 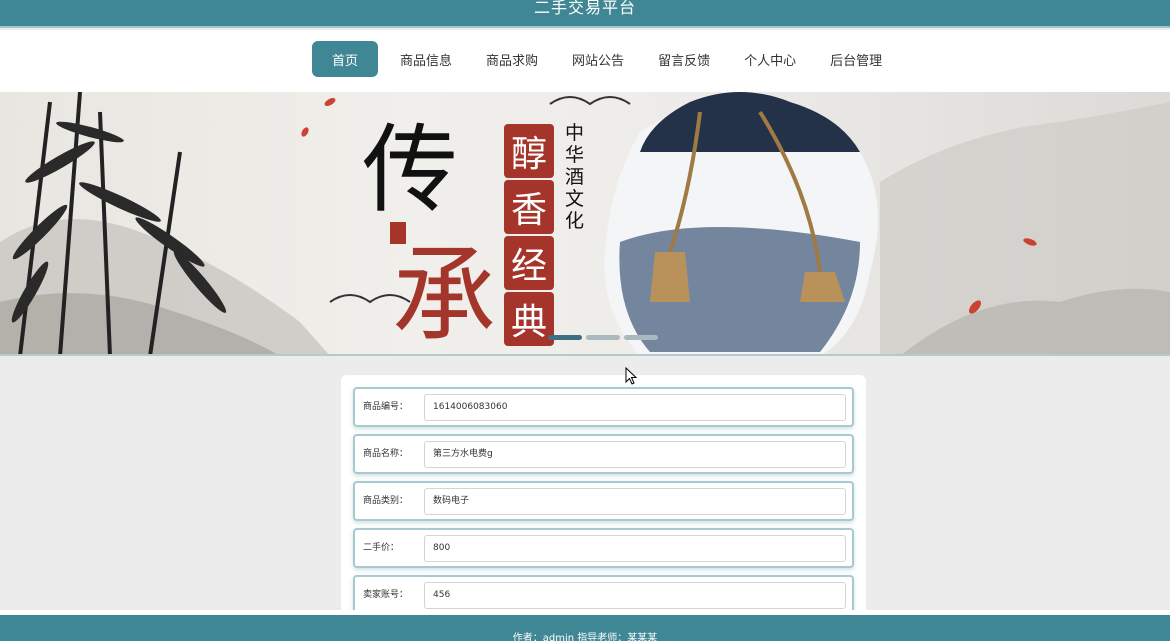 I want to click on nav-item-product-wanted: 商品求购, so click(x=512, y=59).